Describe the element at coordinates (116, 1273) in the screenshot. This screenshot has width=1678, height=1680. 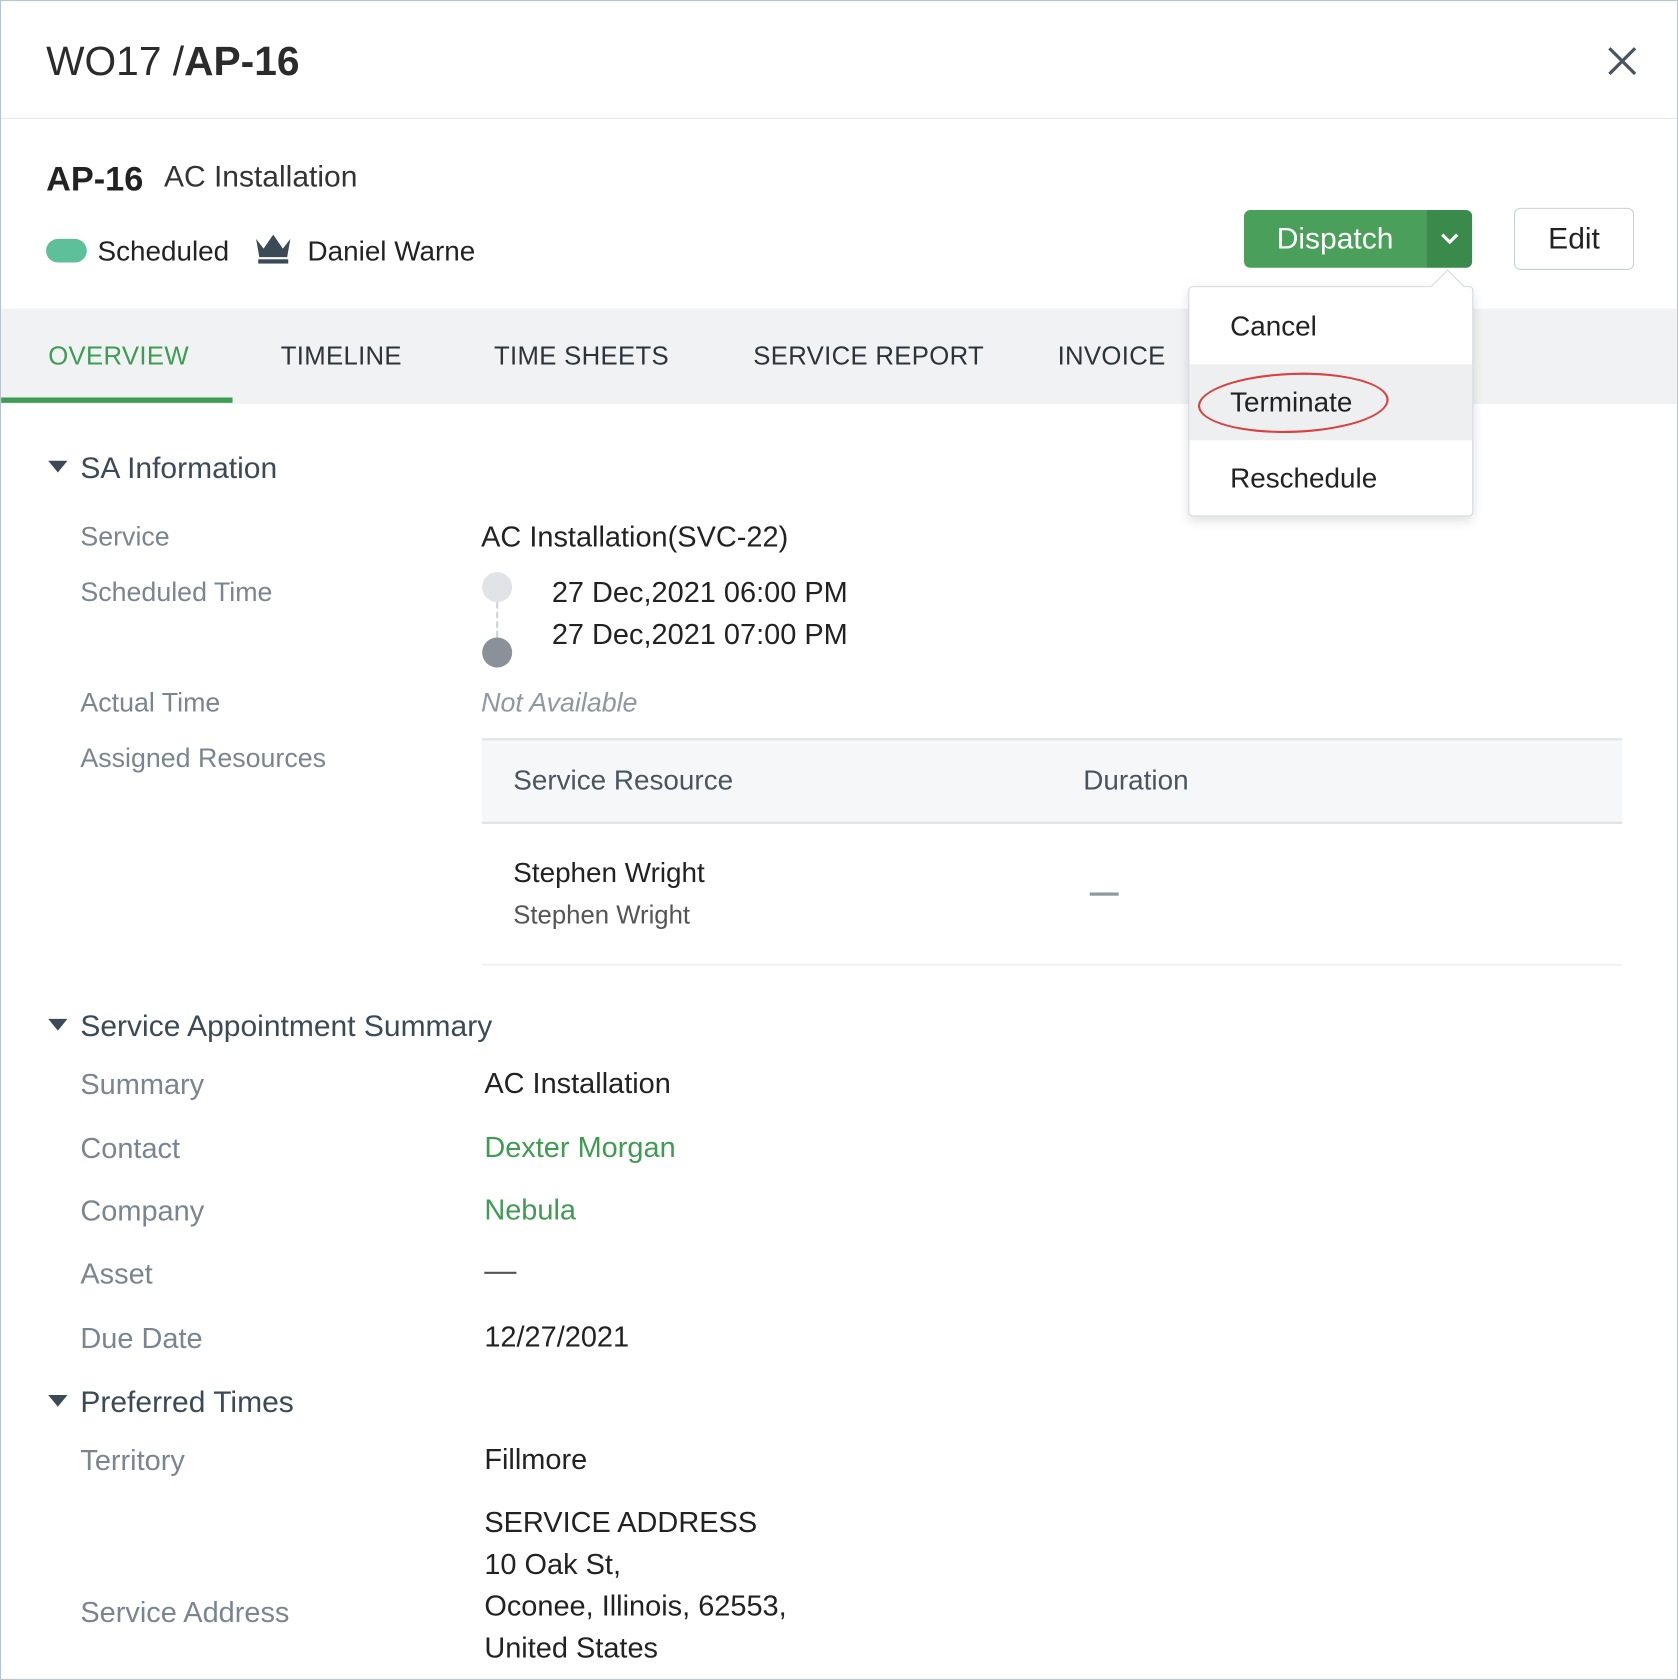
I see `asset-label: Asset` at that location.